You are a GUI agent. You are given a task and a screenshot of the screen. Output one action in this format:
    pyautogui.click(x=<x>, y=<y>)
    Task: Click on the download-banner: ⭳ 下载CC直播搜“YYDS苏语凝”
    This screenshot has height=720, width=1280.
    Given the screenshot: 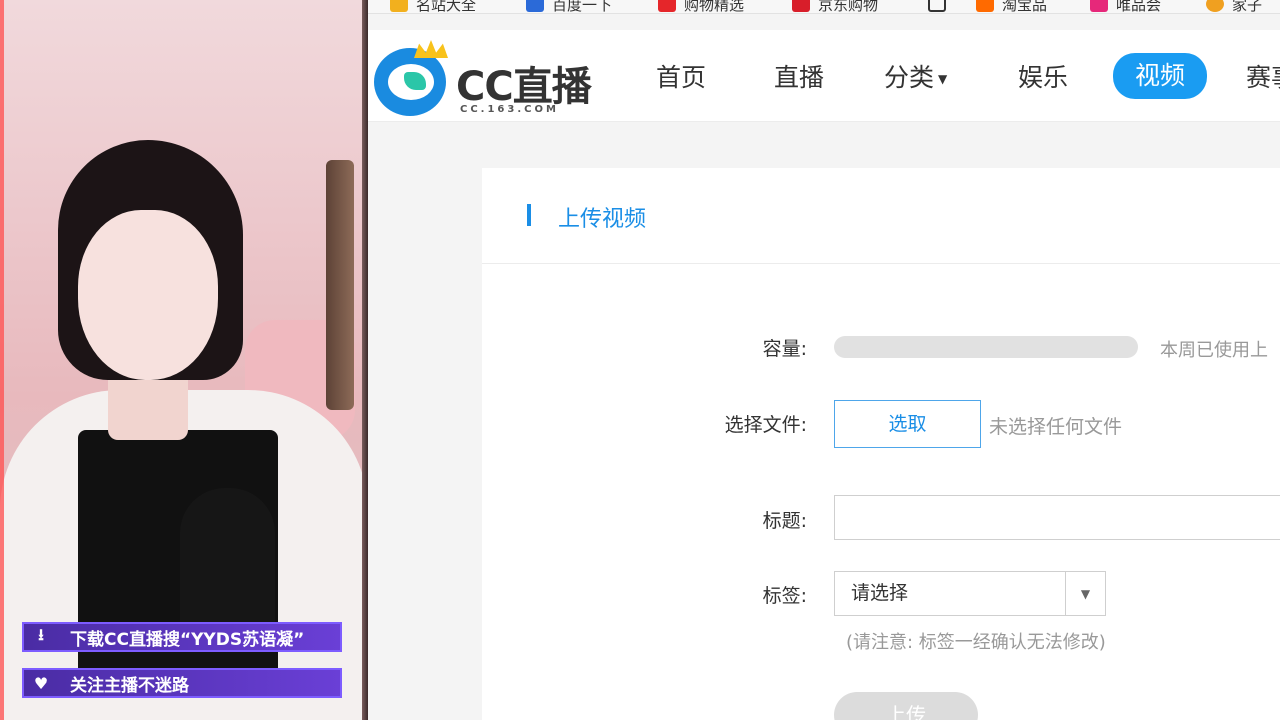 What is the action you would take?
    pyautogui.click(x=182, y=637)
    